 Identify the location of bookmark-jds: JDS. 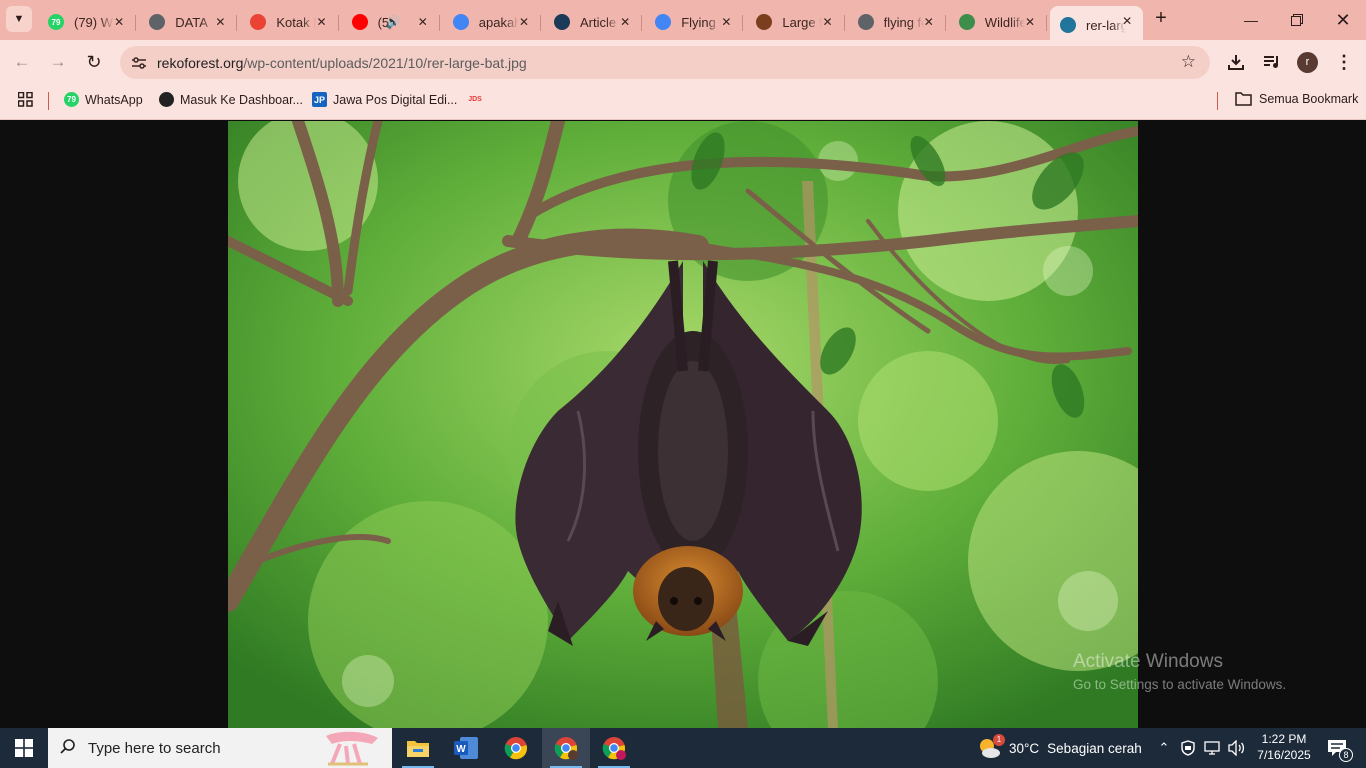
(478, 99).